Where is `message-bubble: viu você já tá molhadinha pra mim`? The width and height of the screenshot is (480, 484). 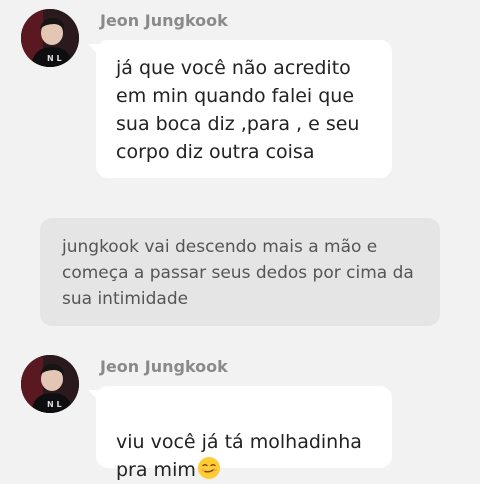
message-bubble: viu você já tá molhadinha pra mim is located at coordinates (240, 433).